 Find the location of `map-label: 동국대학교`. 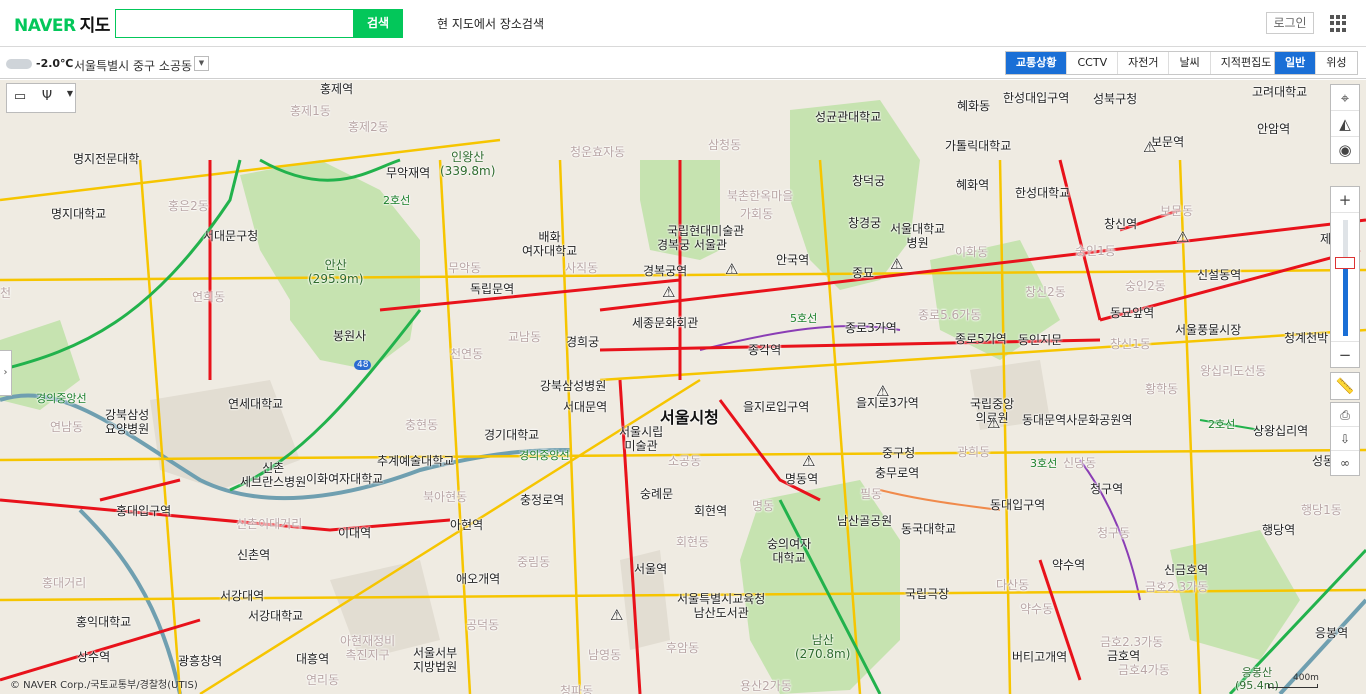

map-label: 동국대학교 is located at coordinates (928, 528).